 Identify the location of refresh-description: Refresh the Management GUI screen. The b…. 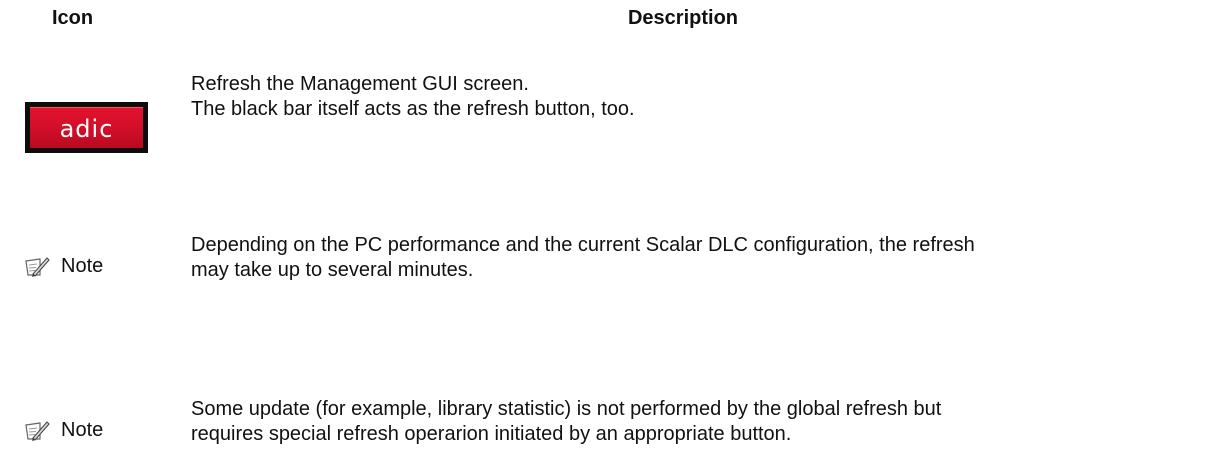
(413, 97).